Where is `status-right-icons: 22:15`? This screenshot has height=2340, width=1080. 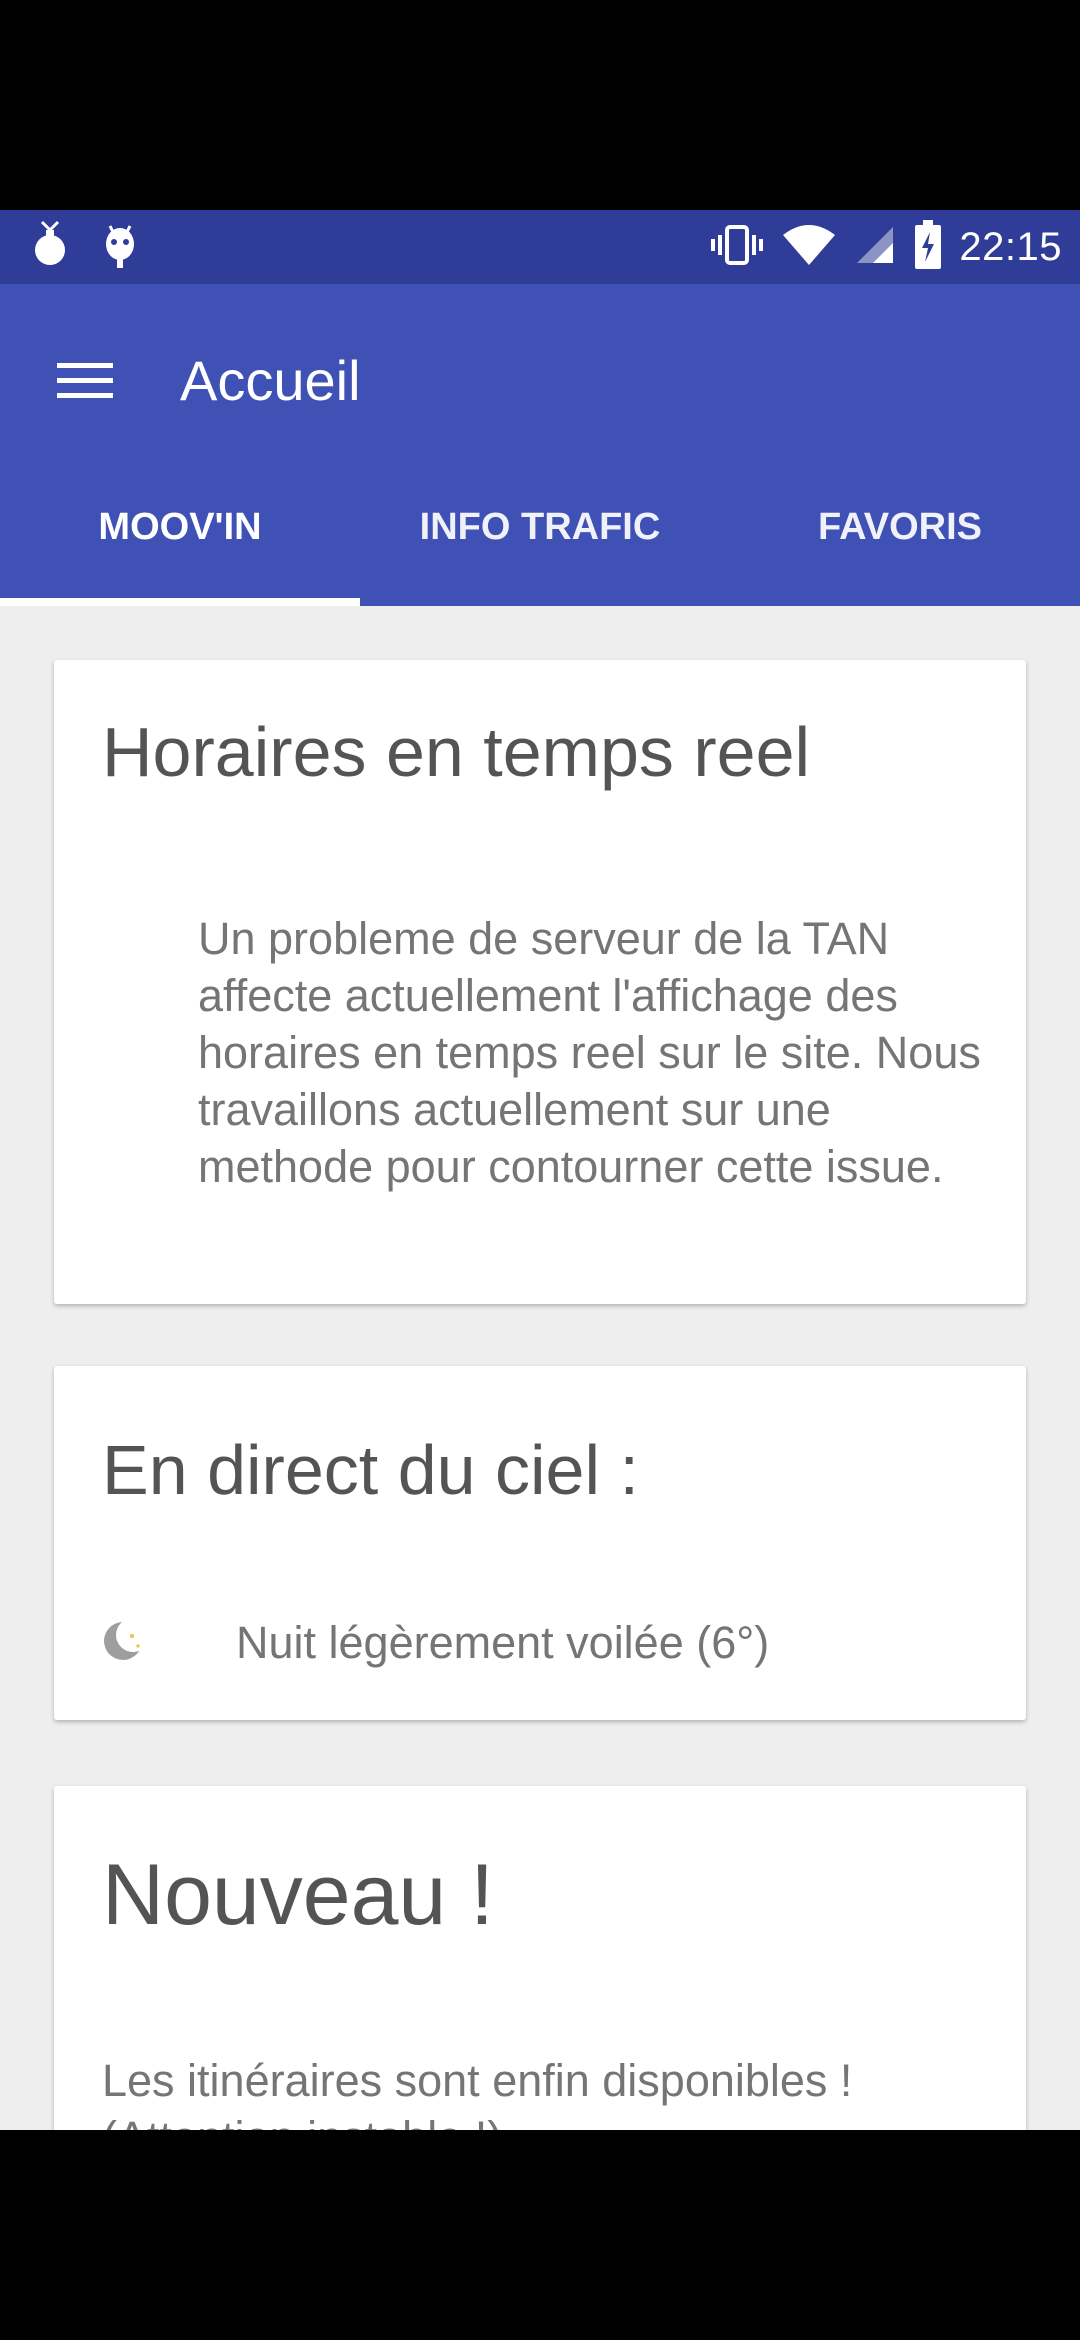
status-right-icons: 22:15 is located at coordinates (885, 247).